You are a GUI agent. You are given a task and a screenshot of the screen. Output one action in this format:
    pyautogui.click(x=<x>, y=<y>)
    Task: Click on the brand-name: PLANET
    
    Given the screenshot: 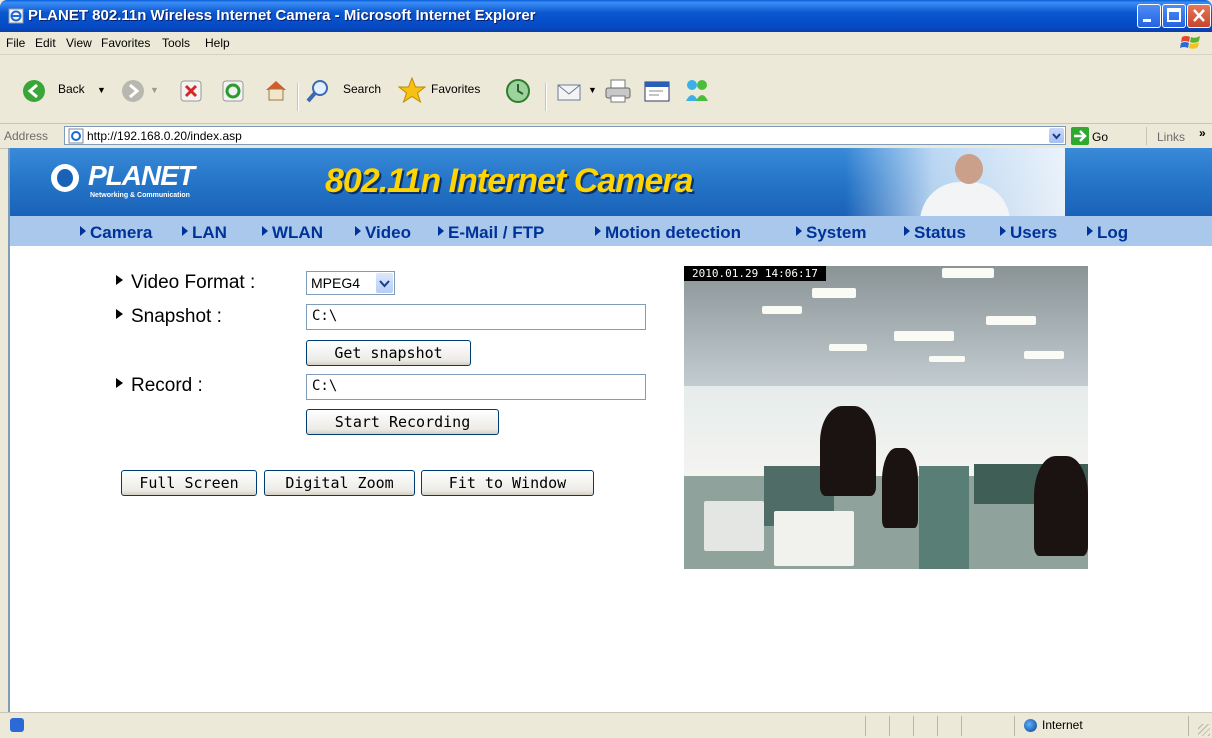 What is the action you would take?
    pyautogui.click(x=141, y=175)
    